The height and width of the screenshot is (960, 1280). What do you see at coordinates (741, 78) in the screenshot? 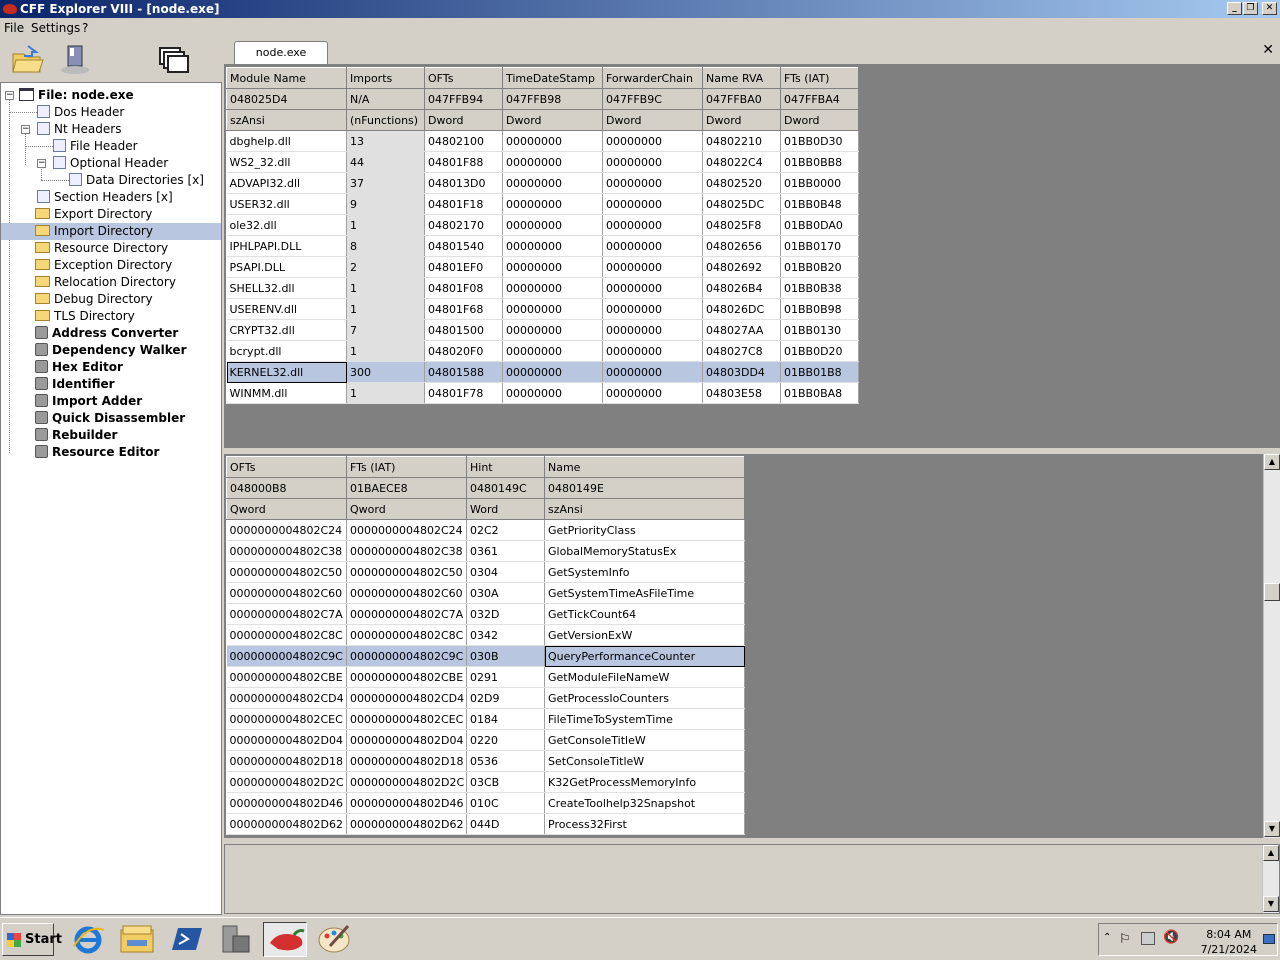
I see `column-headers-cell: Name RVA` at bounding box center [741, 78].